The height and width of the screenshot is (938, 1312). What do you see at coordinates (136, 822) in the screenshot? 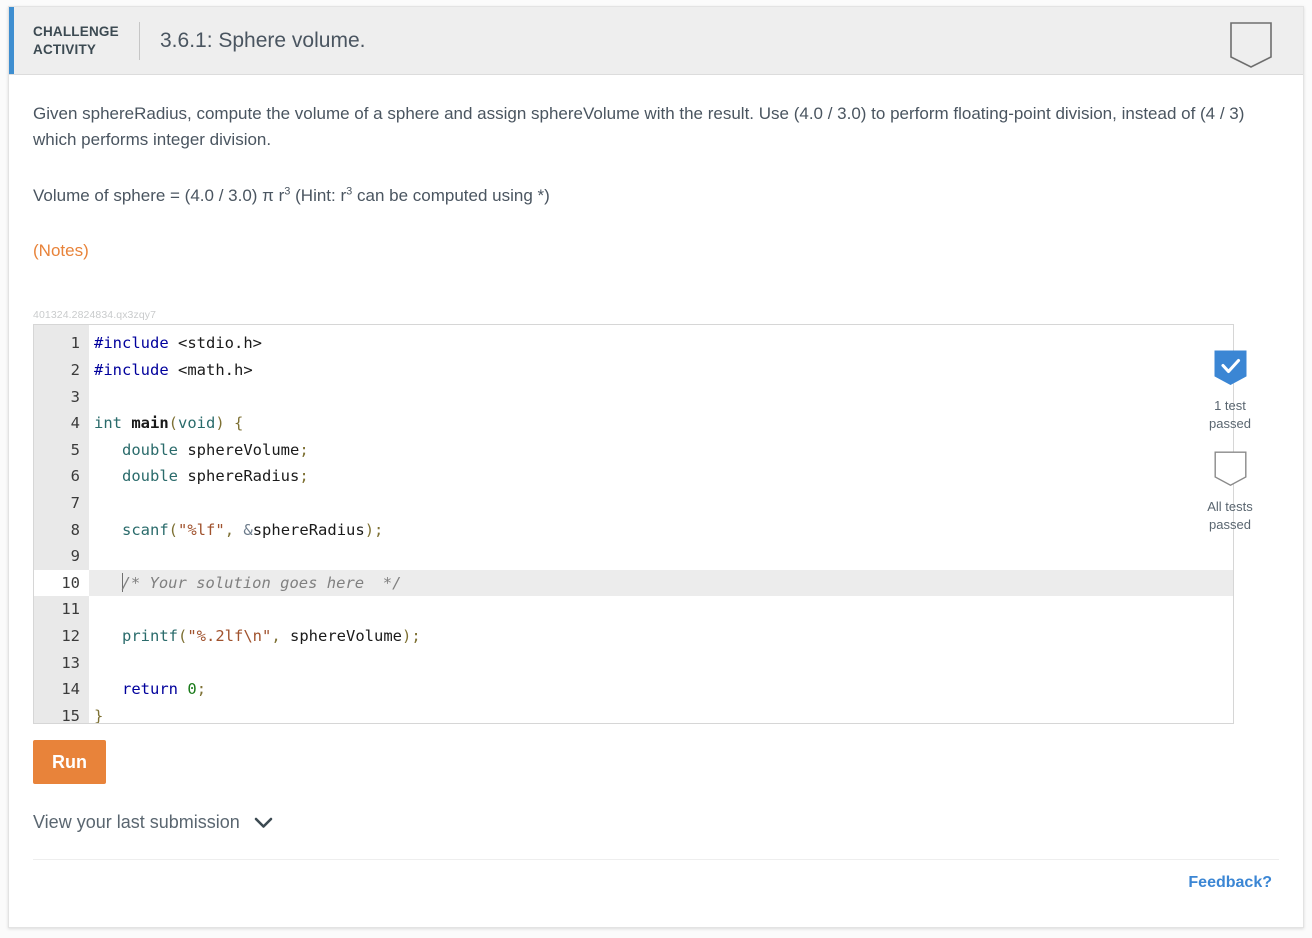
I see `view-last-submission-label: View your last submission` at bounding box center [136, 822].